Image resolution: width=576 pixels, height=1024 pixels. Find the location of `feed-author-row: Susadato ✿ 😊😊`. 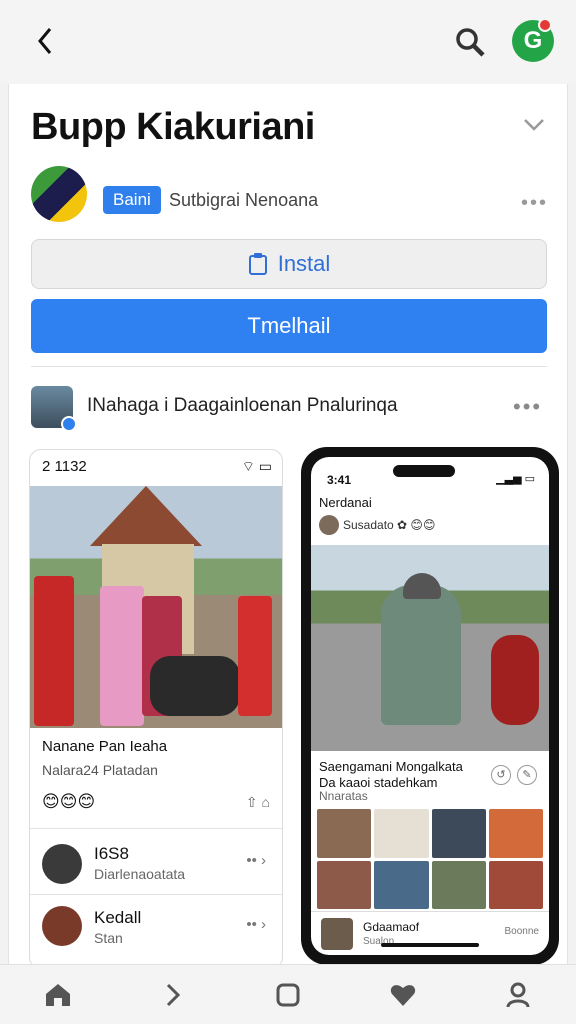

feed-author-row: Susadato ✿ 😊😊 is located at coordinates (377, 525).